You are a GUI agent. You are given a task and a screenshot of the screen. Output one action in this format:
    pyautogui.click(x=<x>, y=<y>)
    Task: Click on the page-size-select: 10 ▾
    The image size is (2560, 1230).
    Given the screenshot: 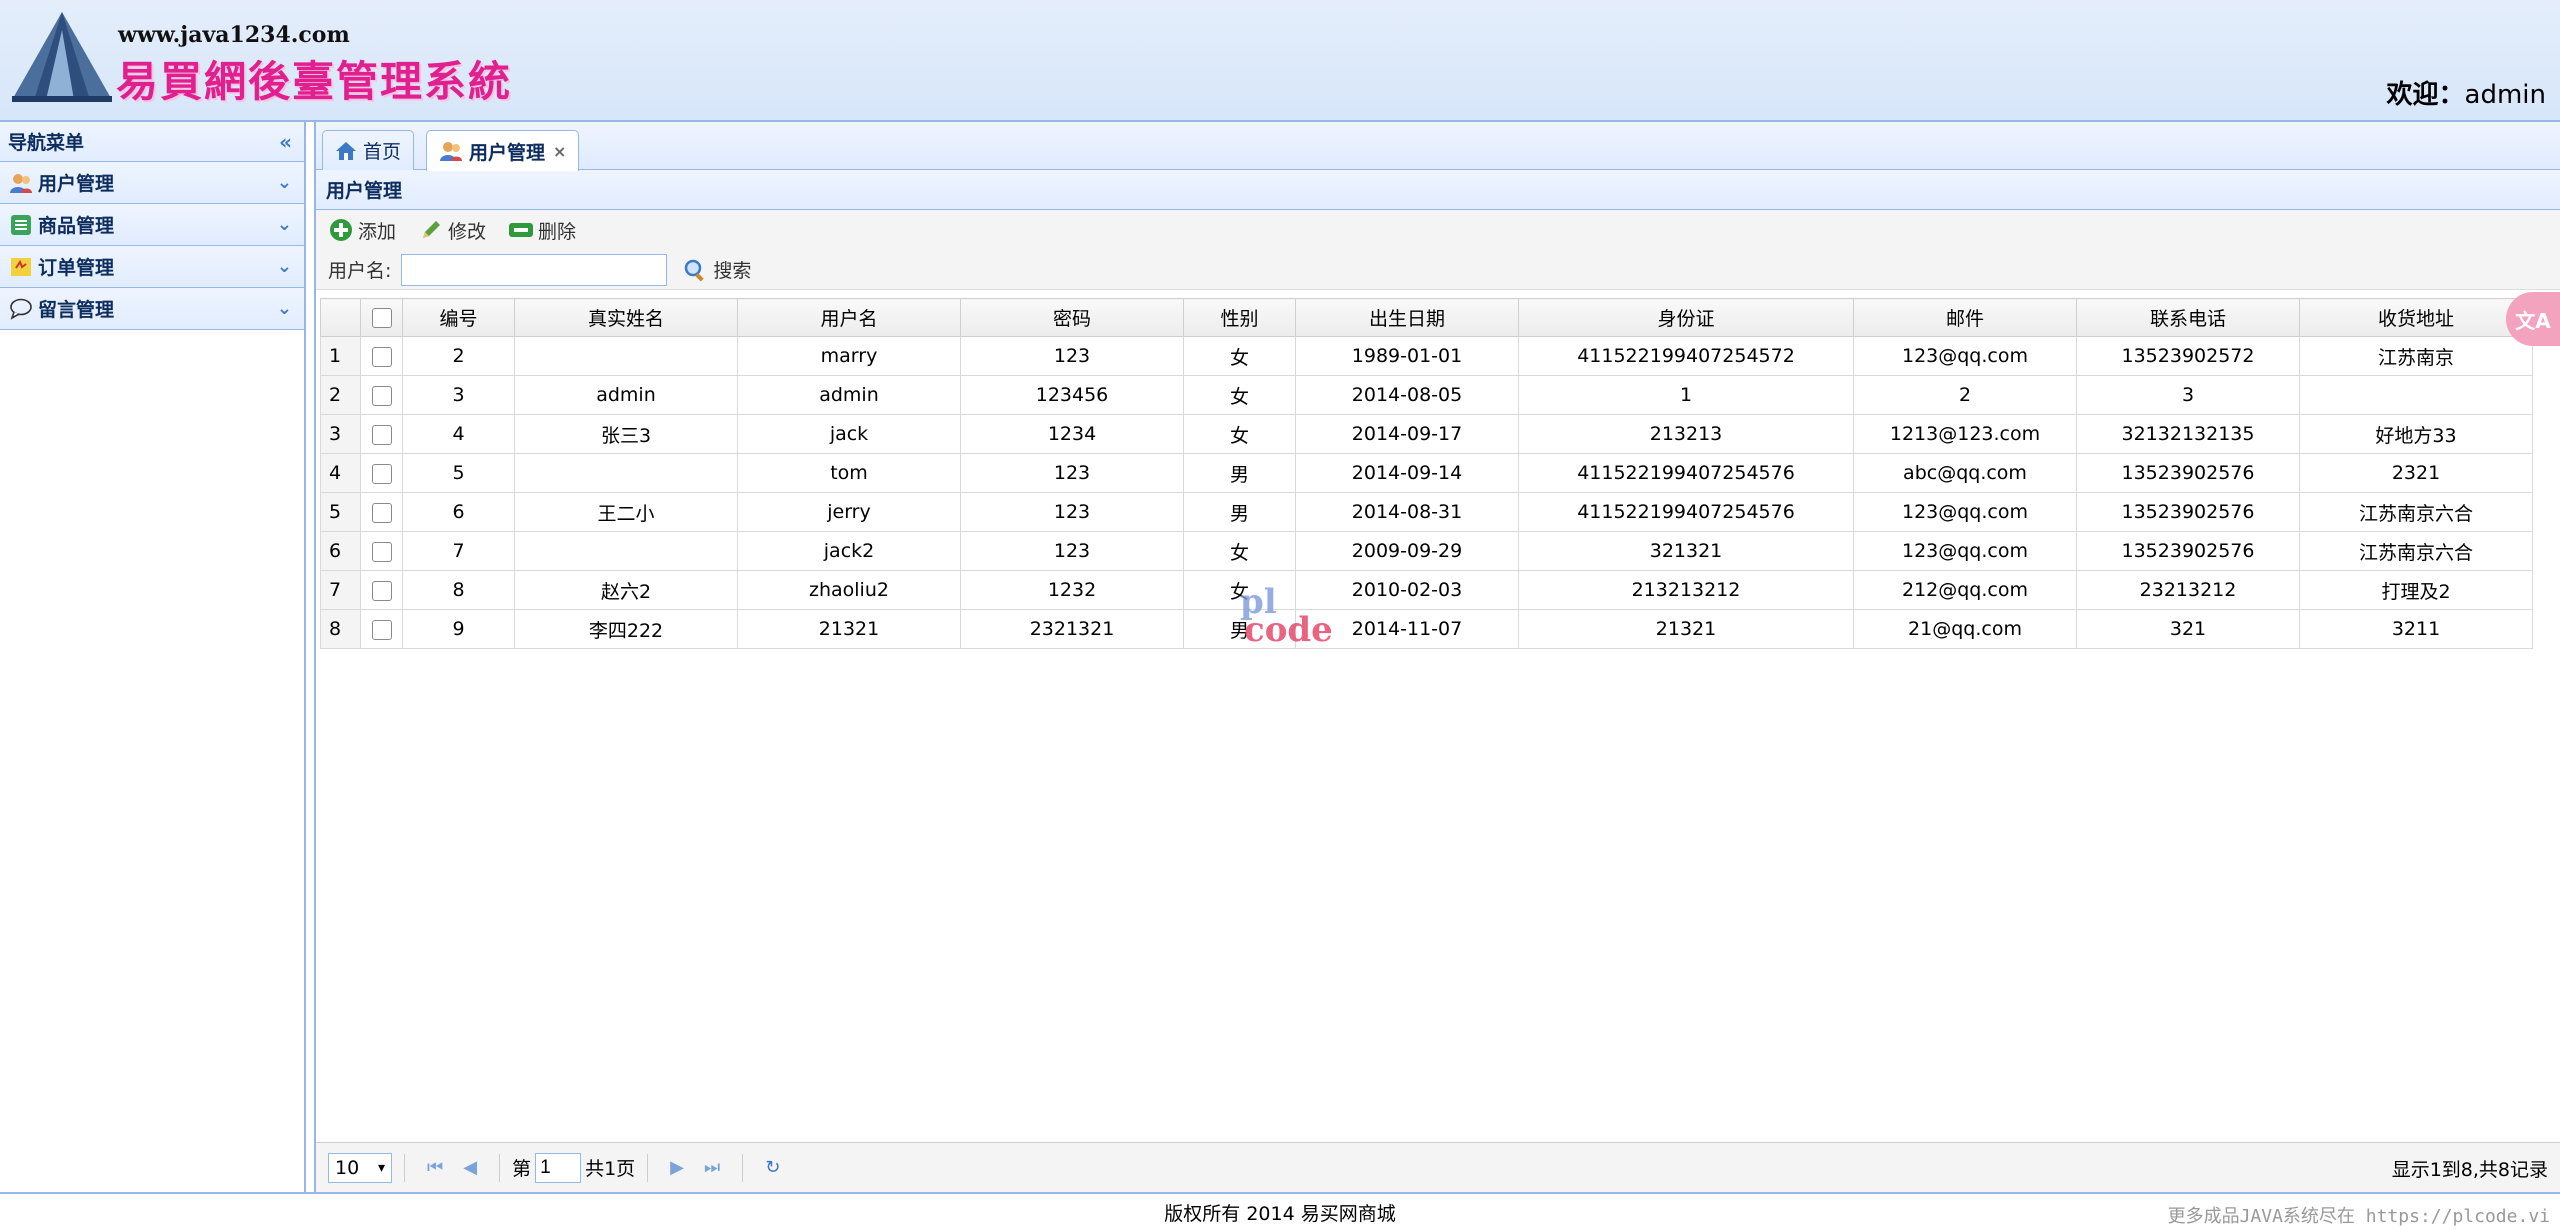 What is the action you would take?
    pyautogui.click(x=360, y=1167)
    